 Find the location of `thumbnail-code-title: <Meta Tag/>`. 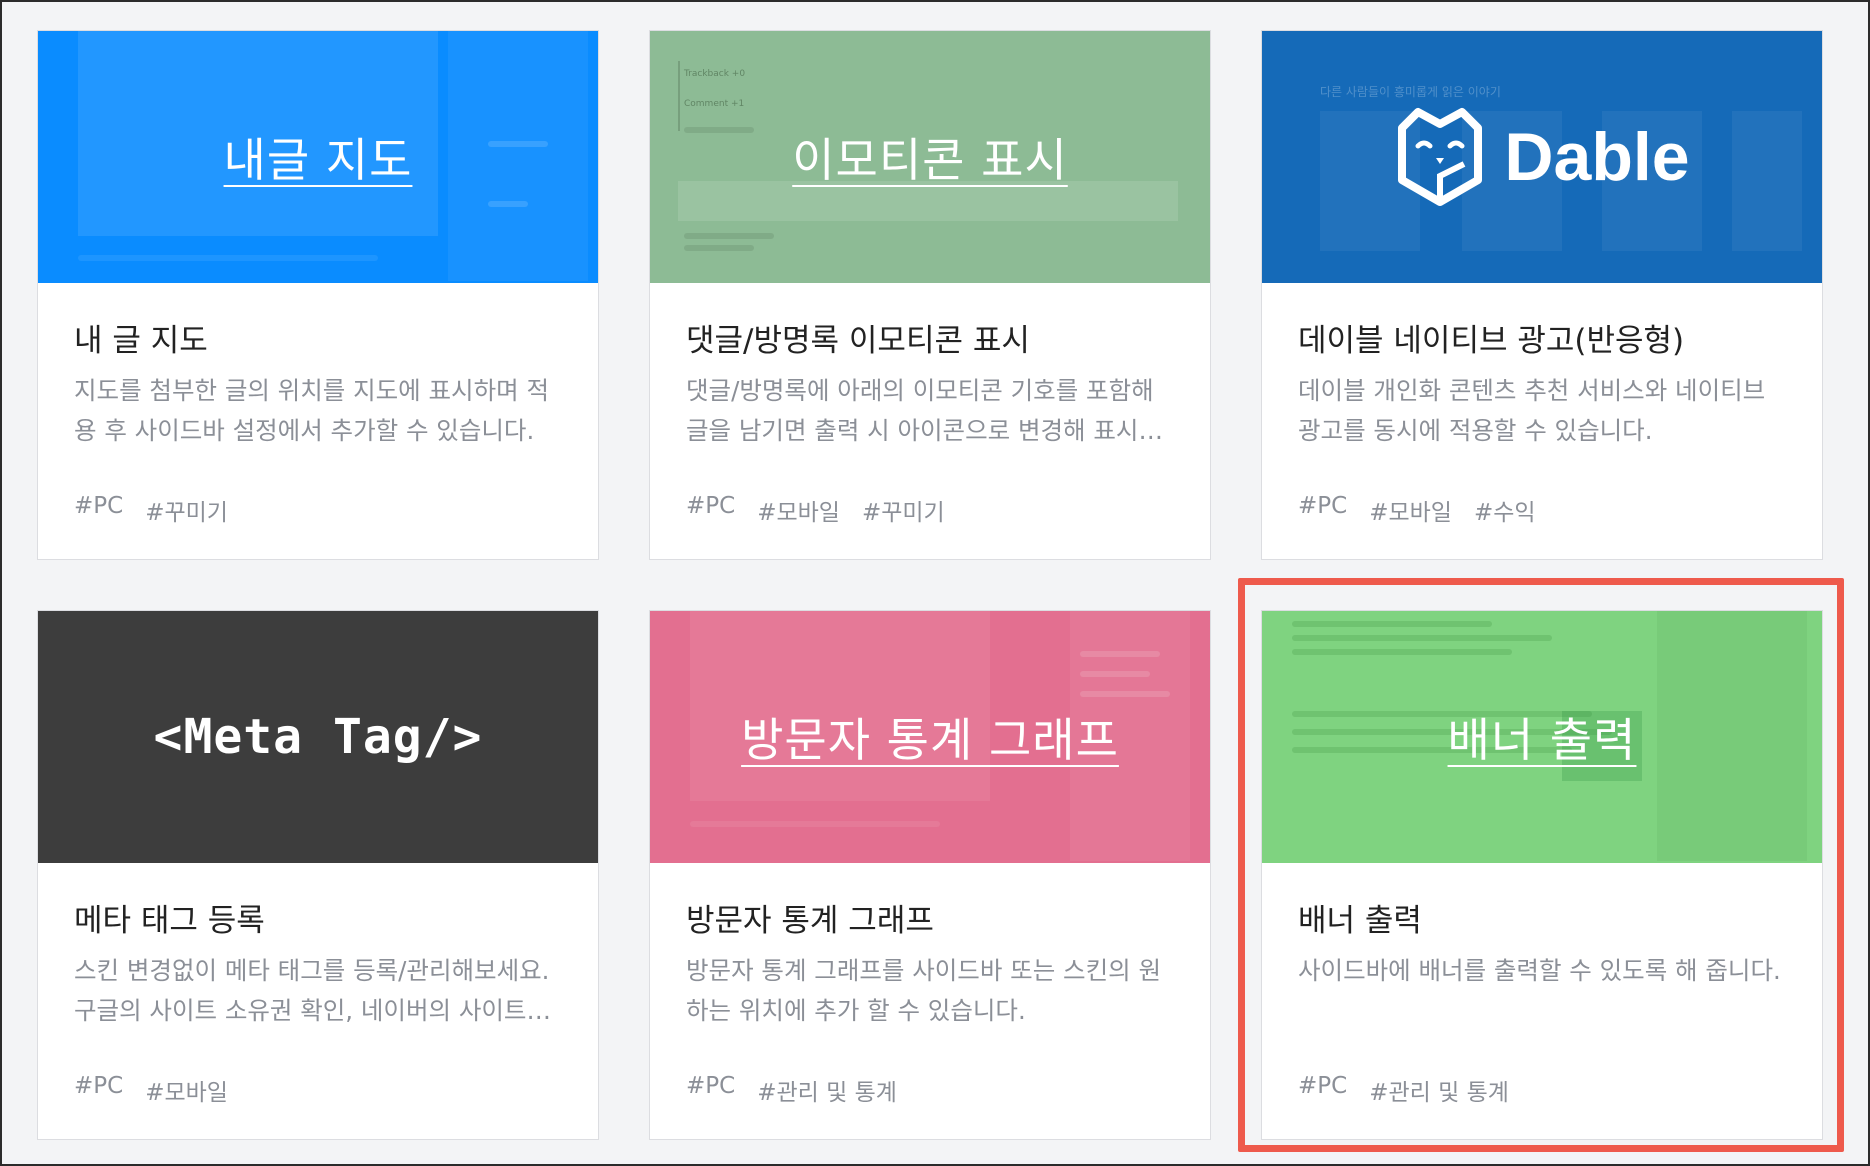

thumbnail-code-title: <Meta Tag/> is located at coordinates (318, 737).